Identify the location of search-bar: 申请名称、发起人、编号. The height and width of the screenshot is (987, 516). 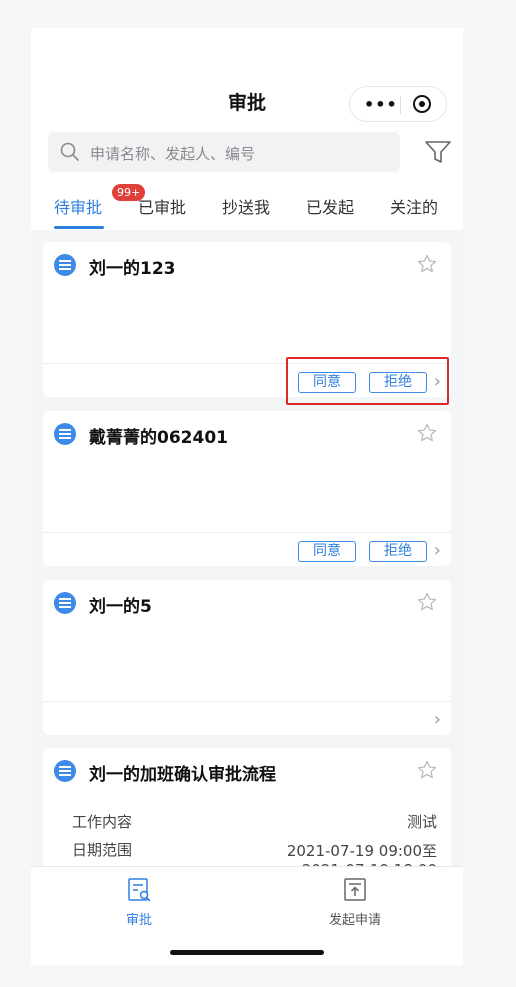
(224, 152).